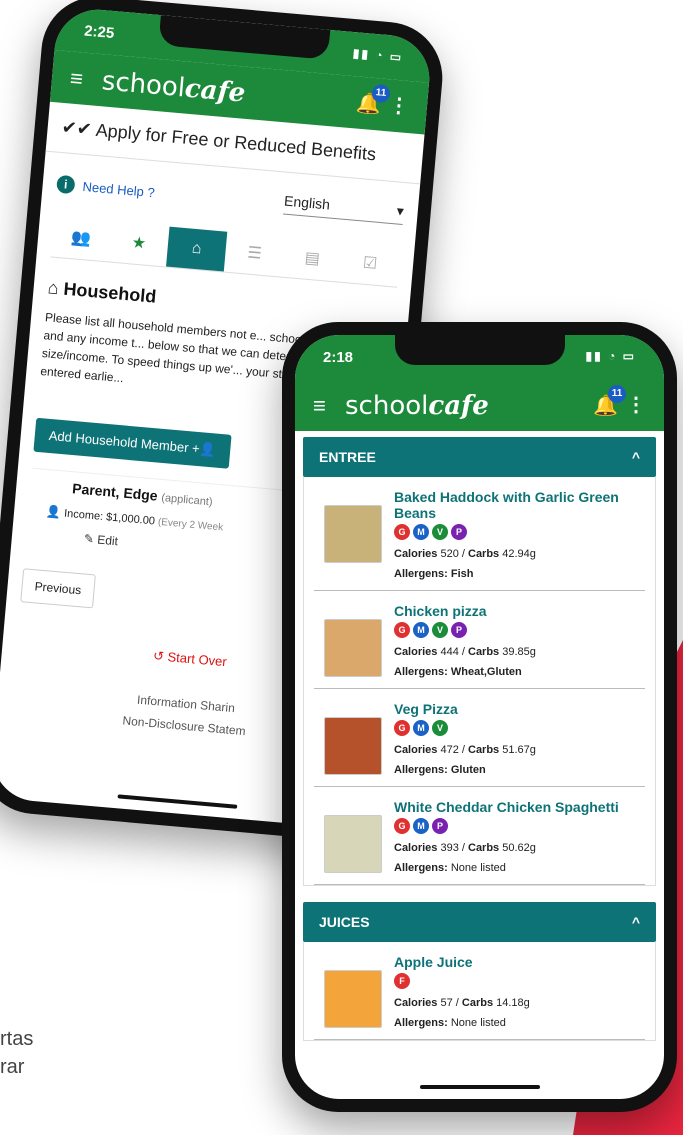  What do you see at coordinates (514, 826) in the screenshot?
I see `dietary-badges: GMP` at bounding box center [514, 826].